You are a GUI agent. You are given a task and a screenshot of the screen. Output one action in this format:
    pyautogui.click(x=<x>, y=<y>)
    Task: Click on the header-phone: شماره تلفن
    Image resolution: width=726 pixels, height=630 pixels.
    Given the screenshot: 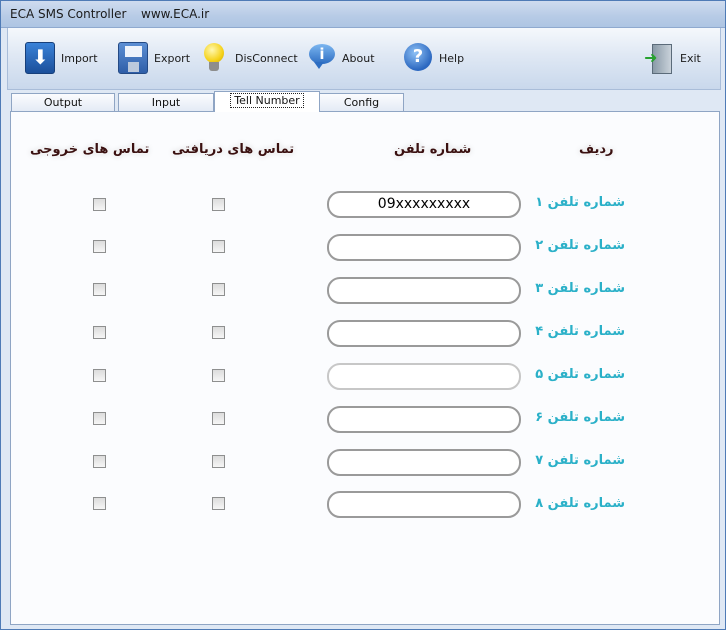 What is the action you would take?
    pyautogui.click(x=433, y=149)
    